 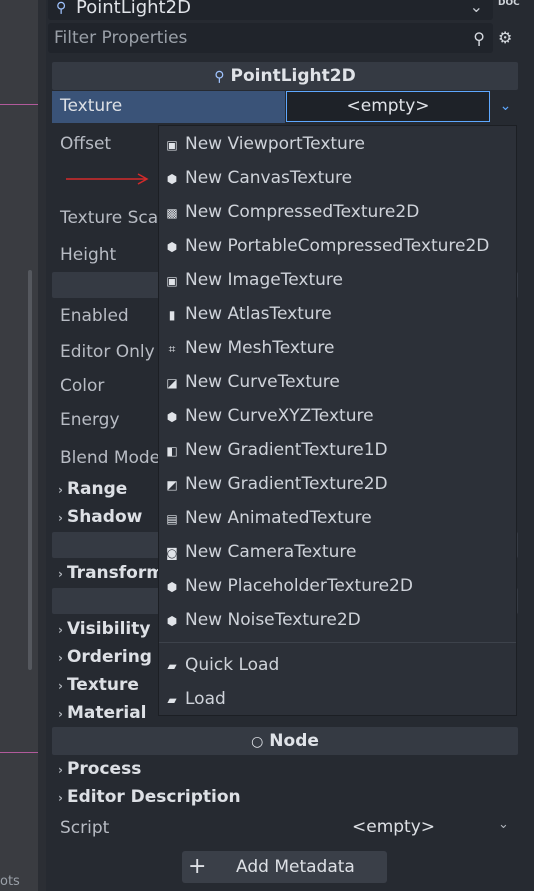 What do you see at coordinates (337, 382) in the screenshot?
I see `menu-item: ◪ New CurveTexture` at bounding box center [337, 382].